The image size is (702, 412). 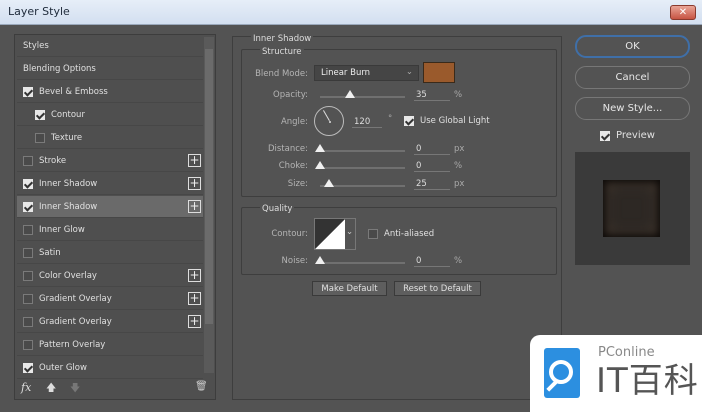 I want to click on close-button: ✕, so click(x=683, y=12).